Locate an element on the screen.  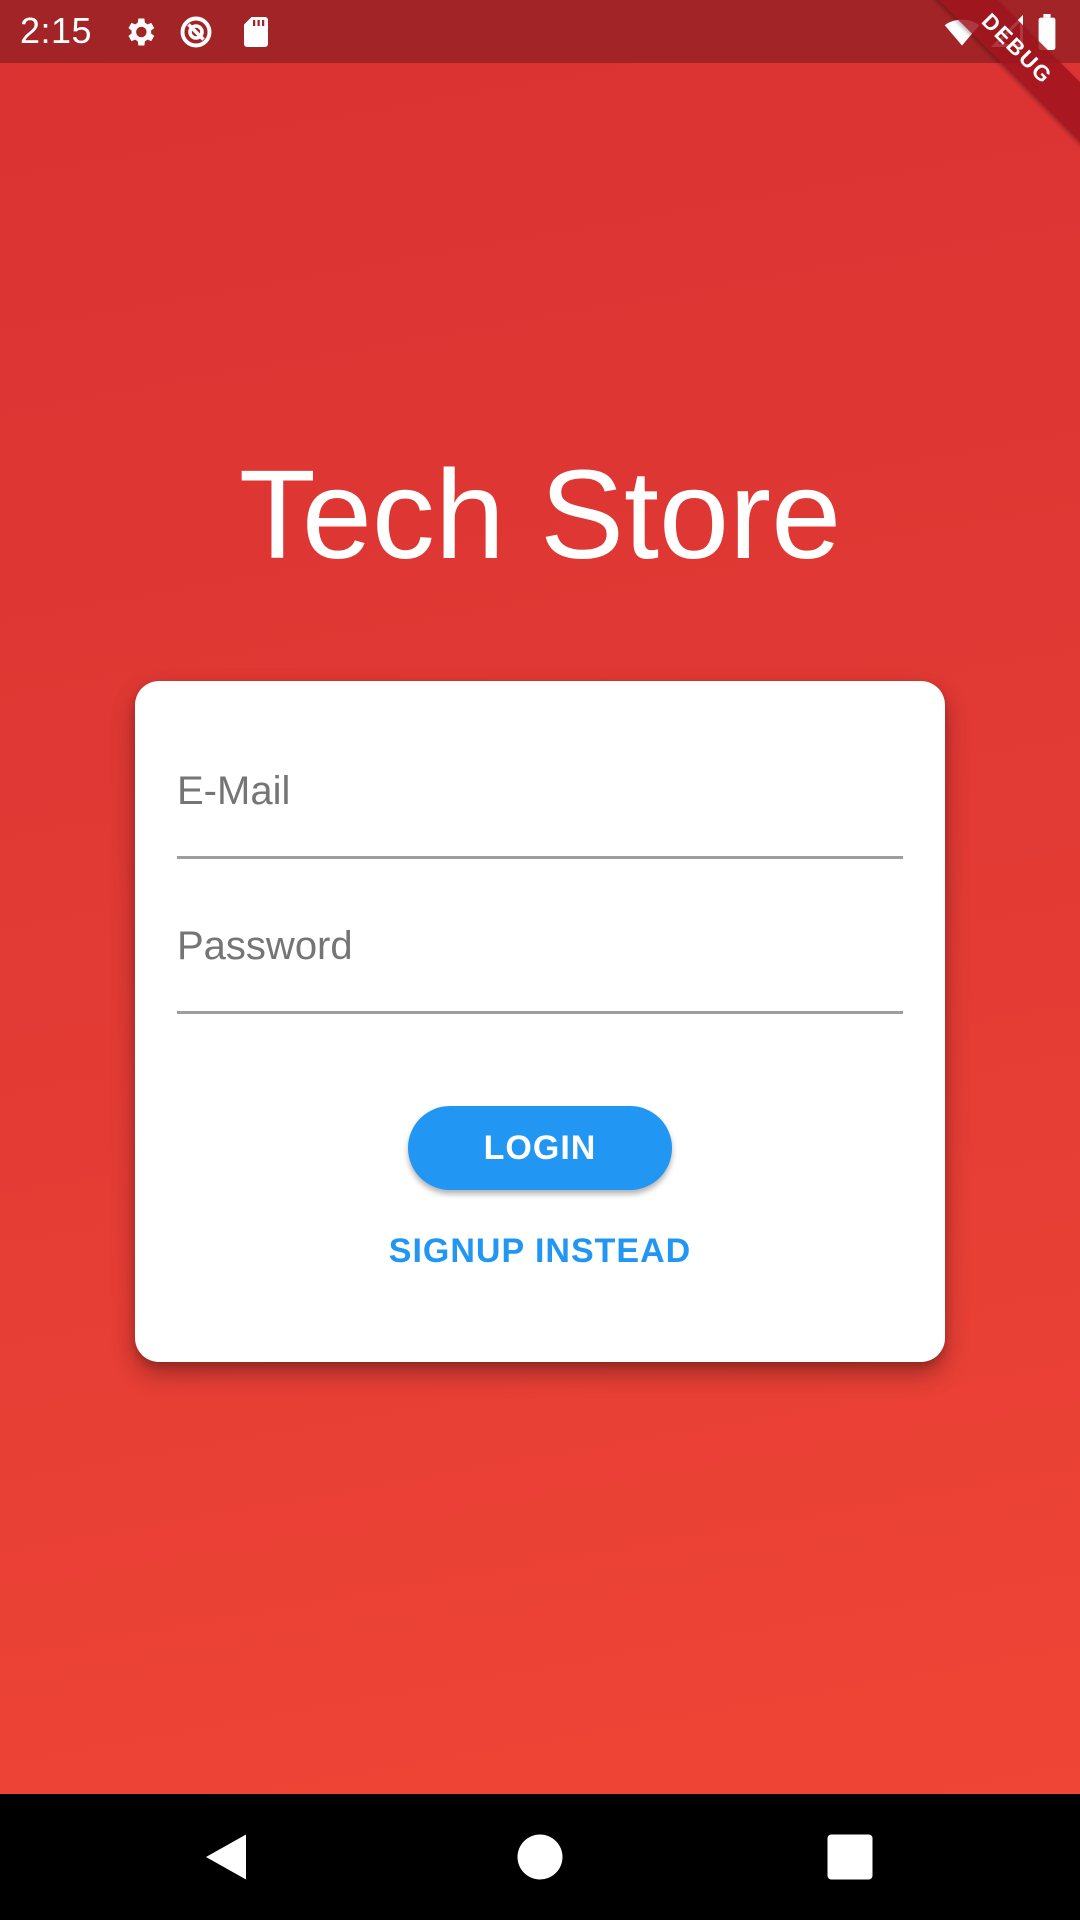
status-time: 2:15 is located at coordinates (56, 30).